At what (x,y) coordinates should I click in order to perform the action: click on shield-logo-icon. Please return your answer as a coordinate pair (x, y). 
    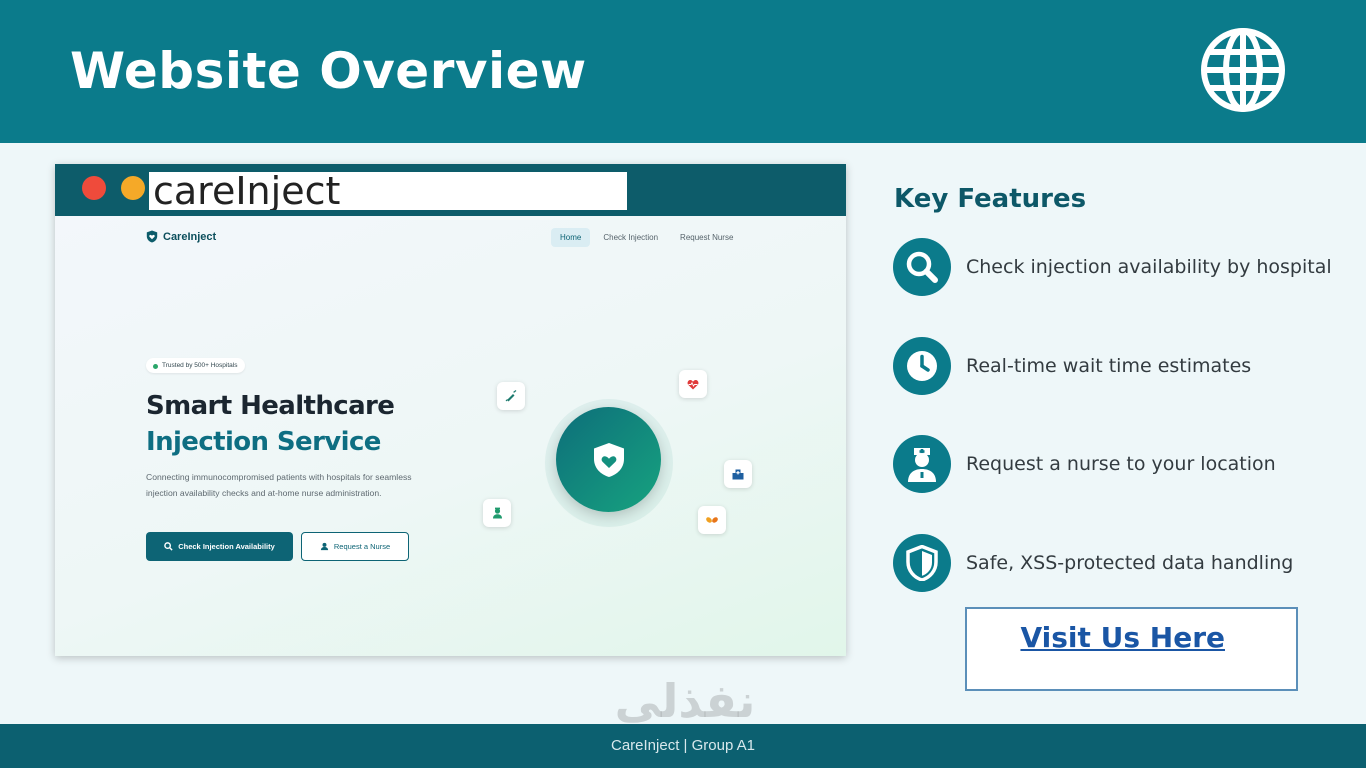
    Looking at the image, I should click on (152, 236).